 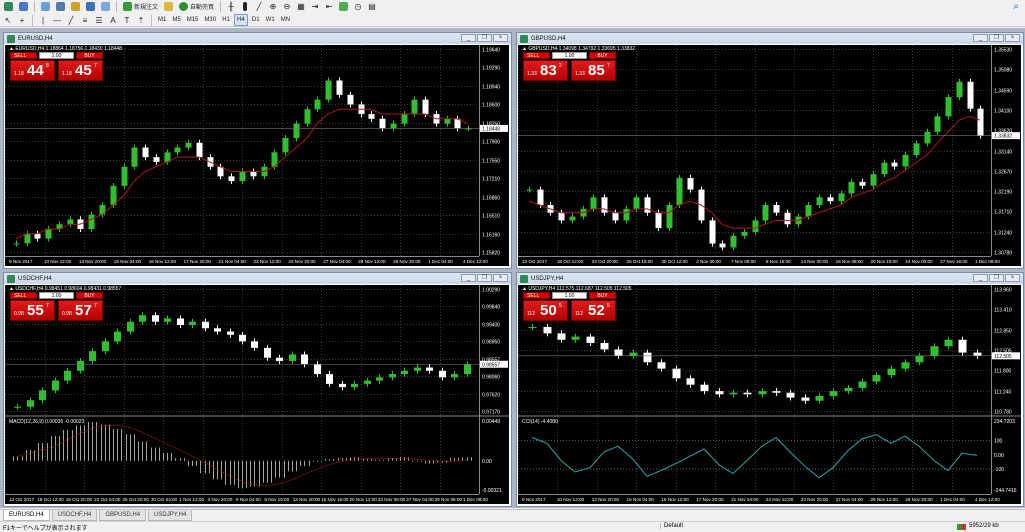 I want to click on bid-price-button: 112 50 5, so click(x=545, y=310).